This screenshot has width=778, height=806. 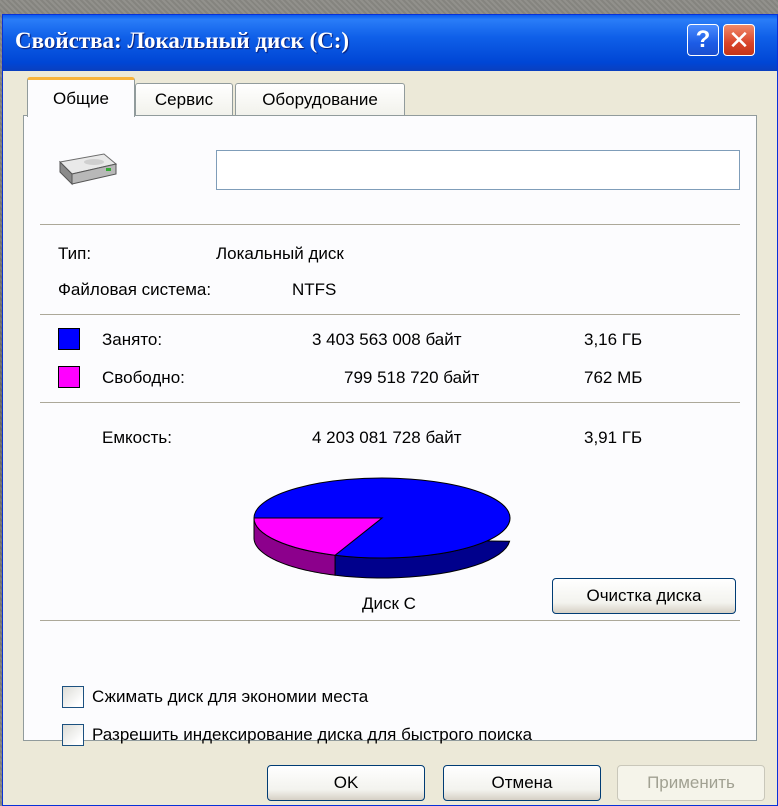 I want to click on disk-cleanup-button: Очистка диска, so click(x=644, y=596).